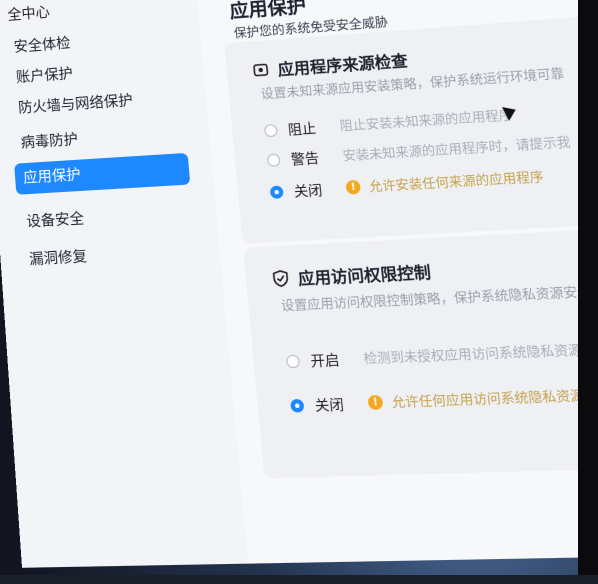  Describe the element at coordinates (260, 70) in the screenshot. I see `app-source-icon` at that location.